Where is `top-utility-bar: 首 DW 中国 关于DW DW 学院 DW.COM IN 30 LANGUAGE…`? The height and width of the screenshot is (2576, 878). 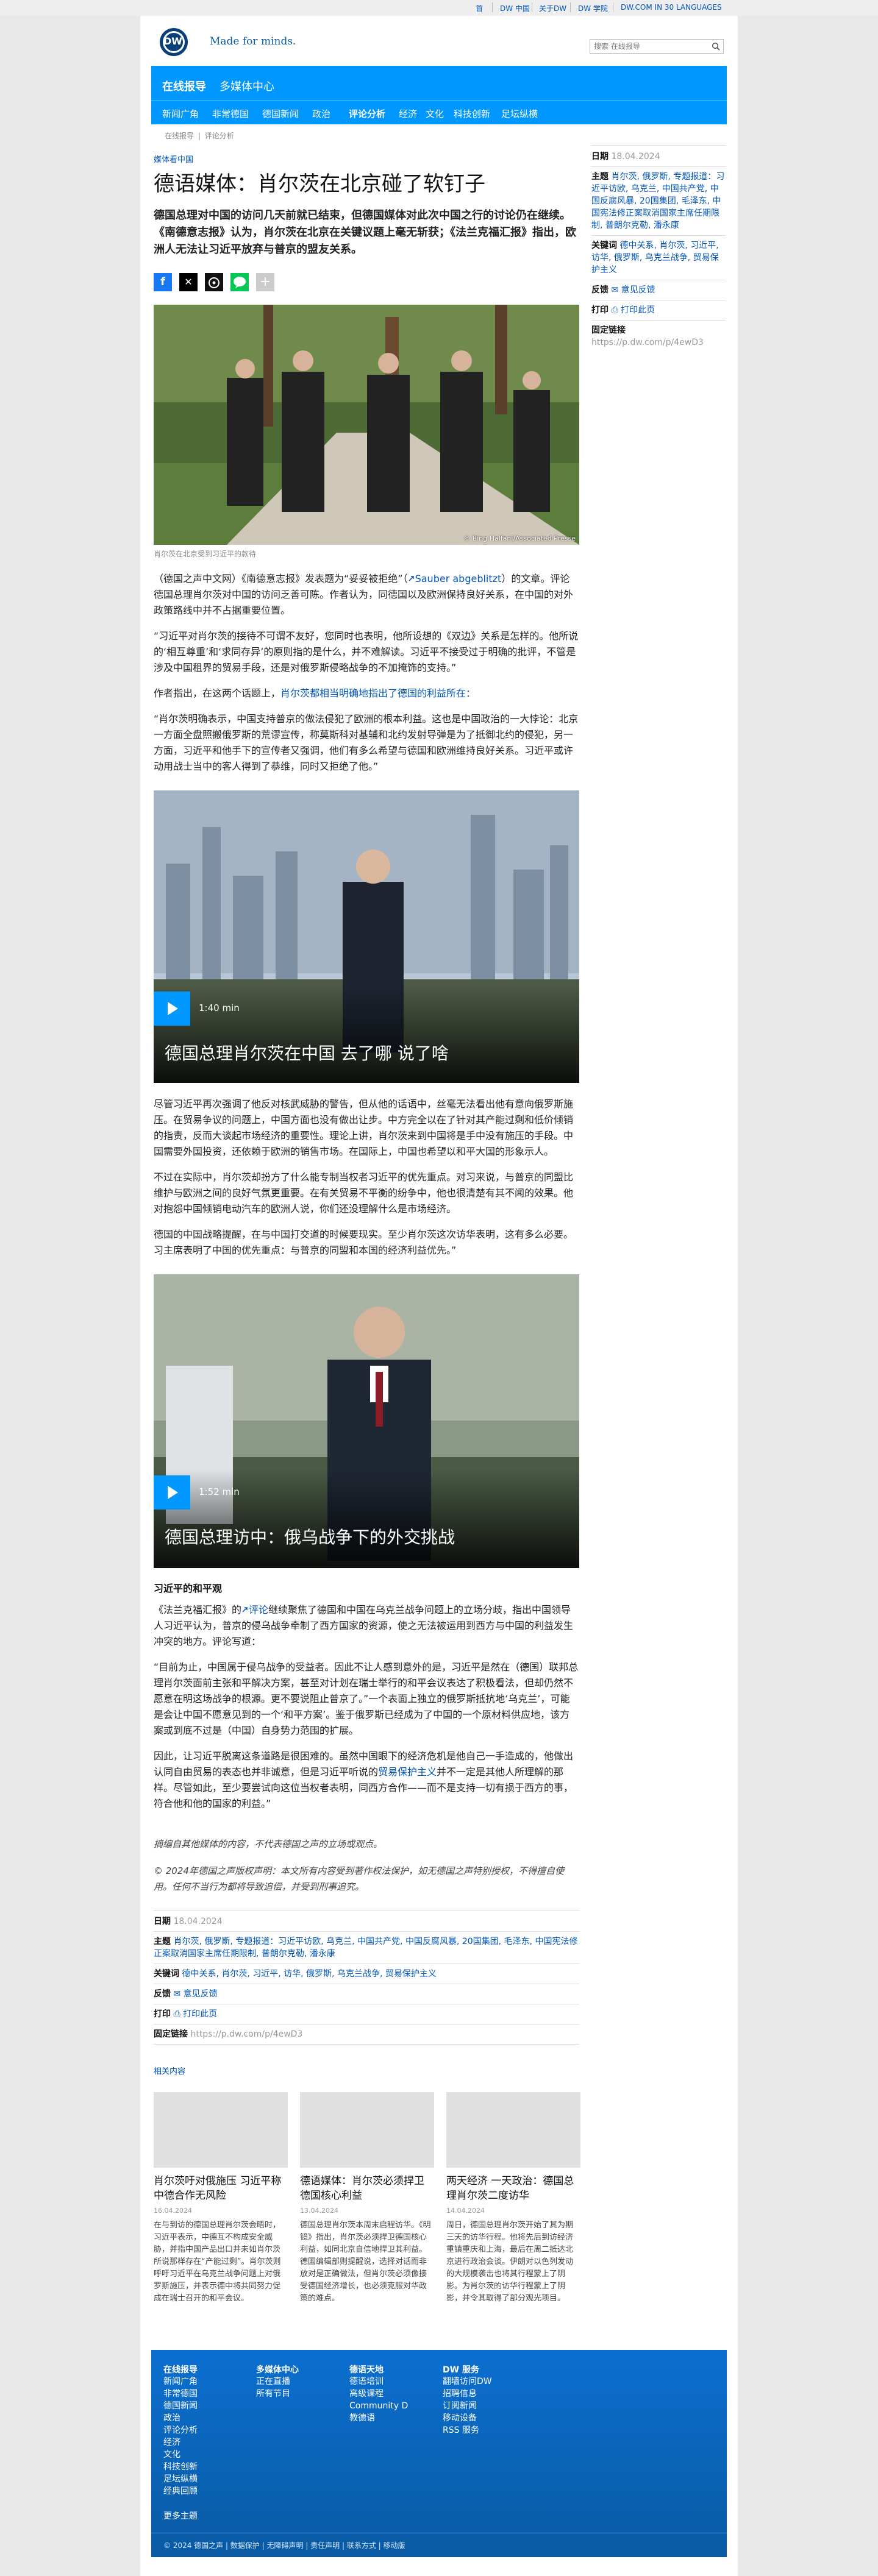 top-utility-bar: 首 DW 中国 关于DW DW 学院 DW.COM IN 30 LANGUAGE… is located at coordinates (439, 8).